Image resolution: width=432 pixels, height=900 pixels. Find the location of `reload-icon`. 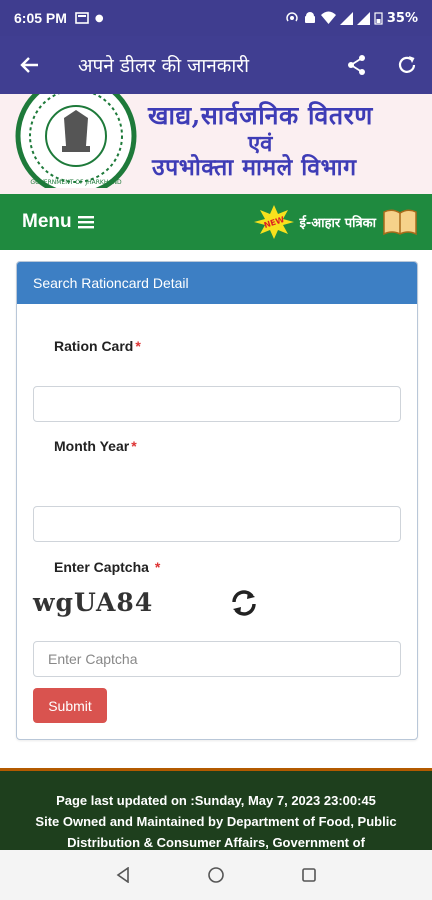

reload-icon is located at coordinates (407, 64).